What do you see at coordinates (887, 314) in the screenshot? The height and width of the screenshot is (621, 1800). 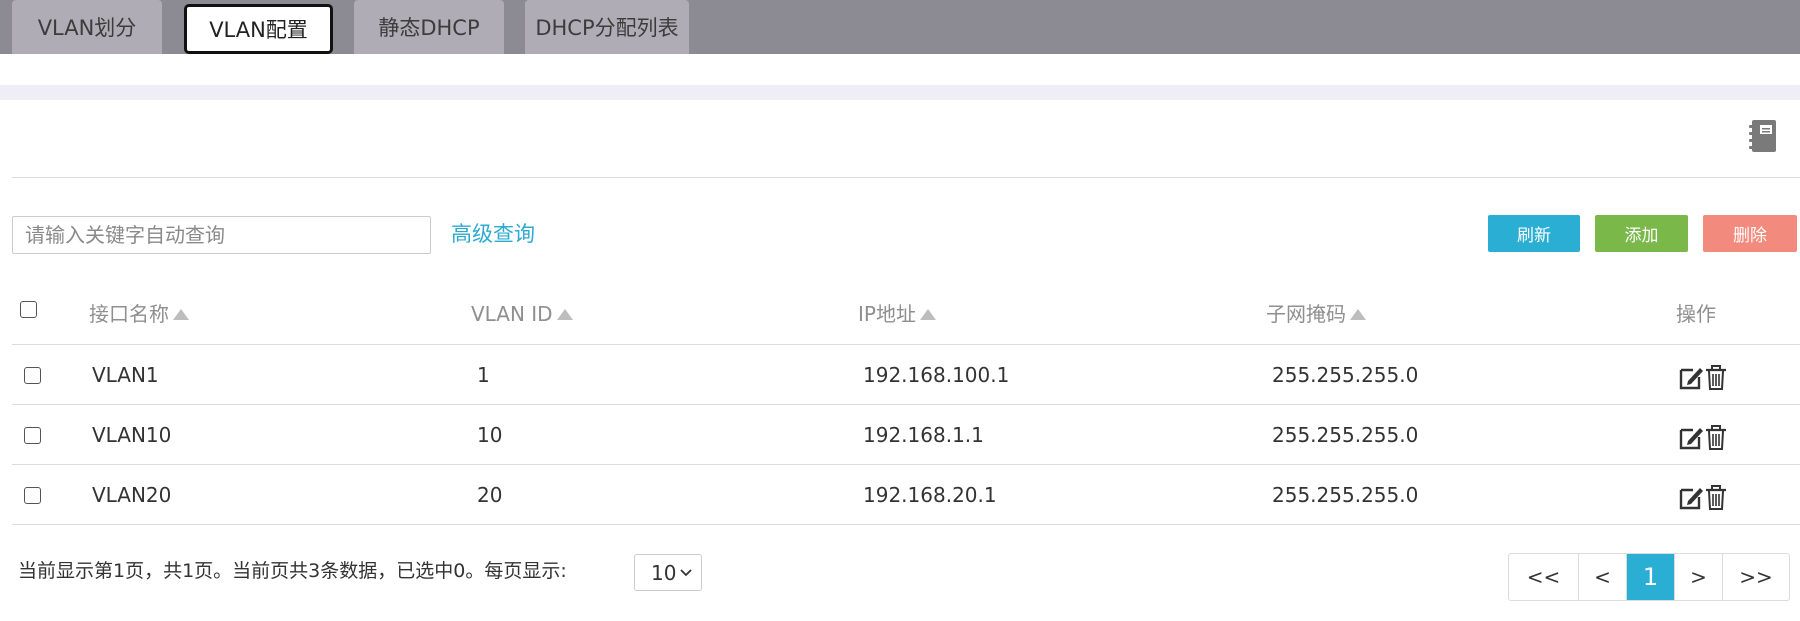 I see `column-label: IP地址` at bounding box center [887, 314].